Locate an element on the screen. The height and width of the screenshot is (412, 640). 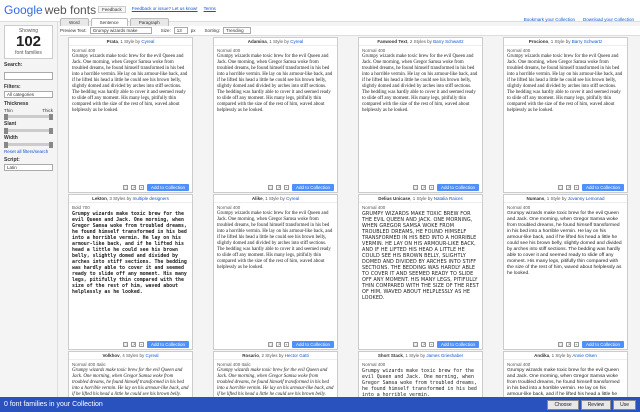
thin-label: Thin is located at coordinates (8, 110).